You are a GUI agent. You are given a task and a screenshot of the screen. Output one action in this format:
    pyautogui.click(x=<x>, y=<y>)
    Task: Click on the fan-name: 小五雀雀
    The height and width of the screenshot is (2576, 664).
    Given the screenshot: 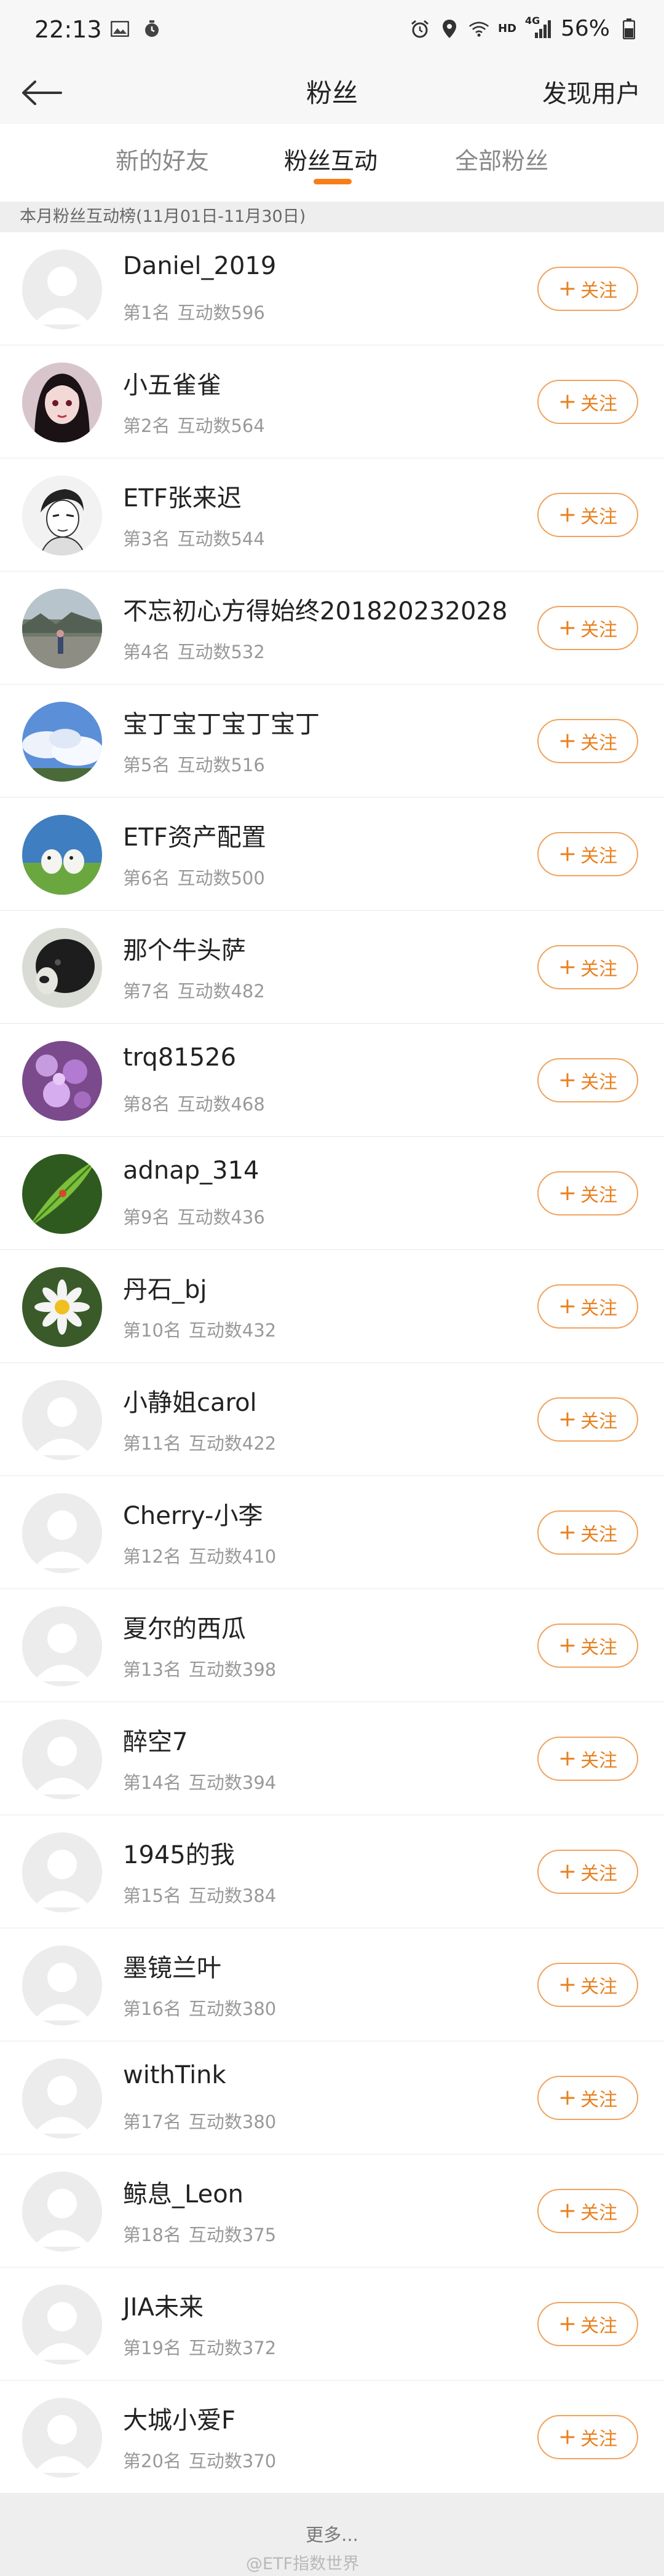 What is the action you would take?
    pyautogui.click(x=172, y=383)
    